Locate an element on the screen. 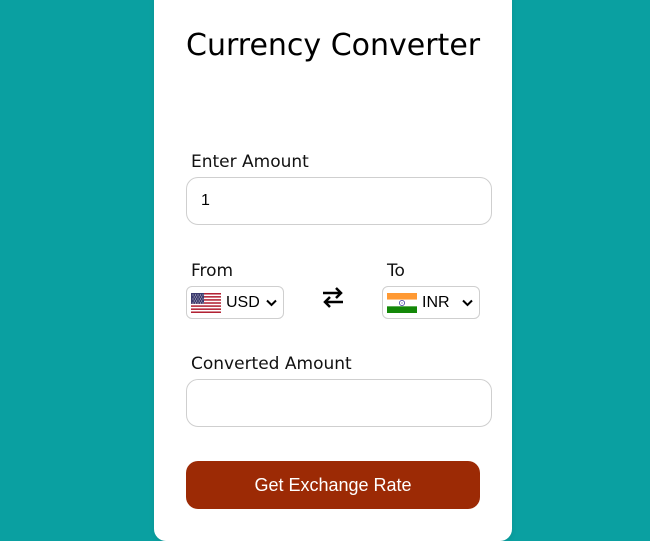 This screenshot has height=541, width=650. to-currency-code: INR is located at coordinates (436, 302).